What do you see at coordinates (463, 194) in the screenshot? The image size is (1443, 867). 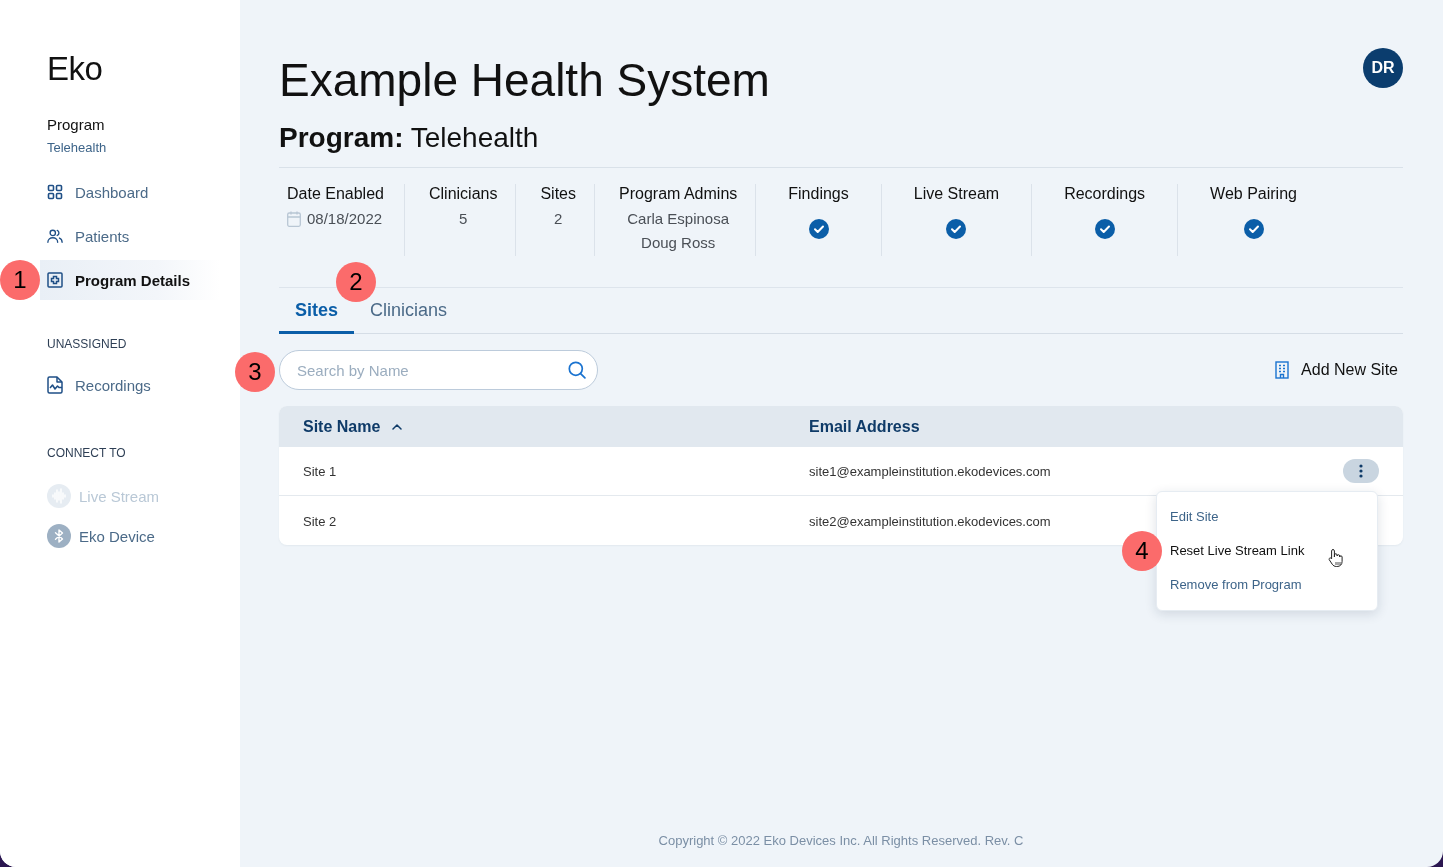 I see `stat-label: Clinicians` at bounding box center [463, 194].